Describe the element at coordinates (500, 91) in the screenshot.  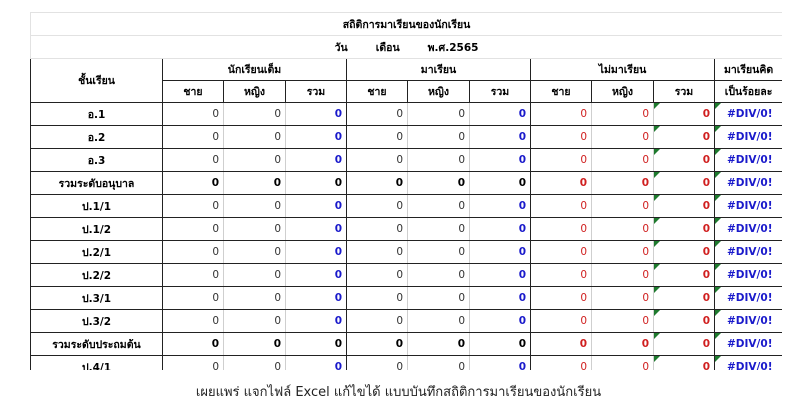
I see `header-present-total: รวม` at that location.